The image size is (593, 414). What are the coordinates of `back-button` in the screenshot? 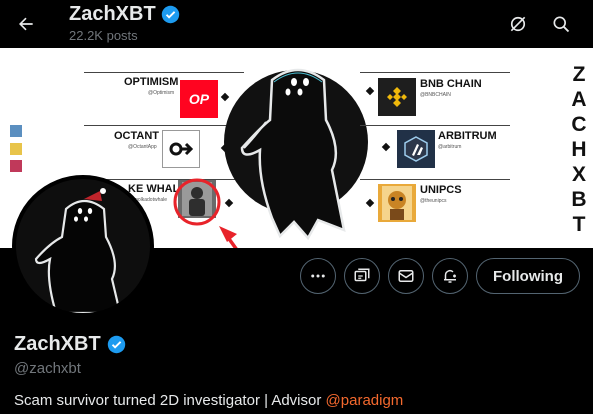 It's located at (26, 24).